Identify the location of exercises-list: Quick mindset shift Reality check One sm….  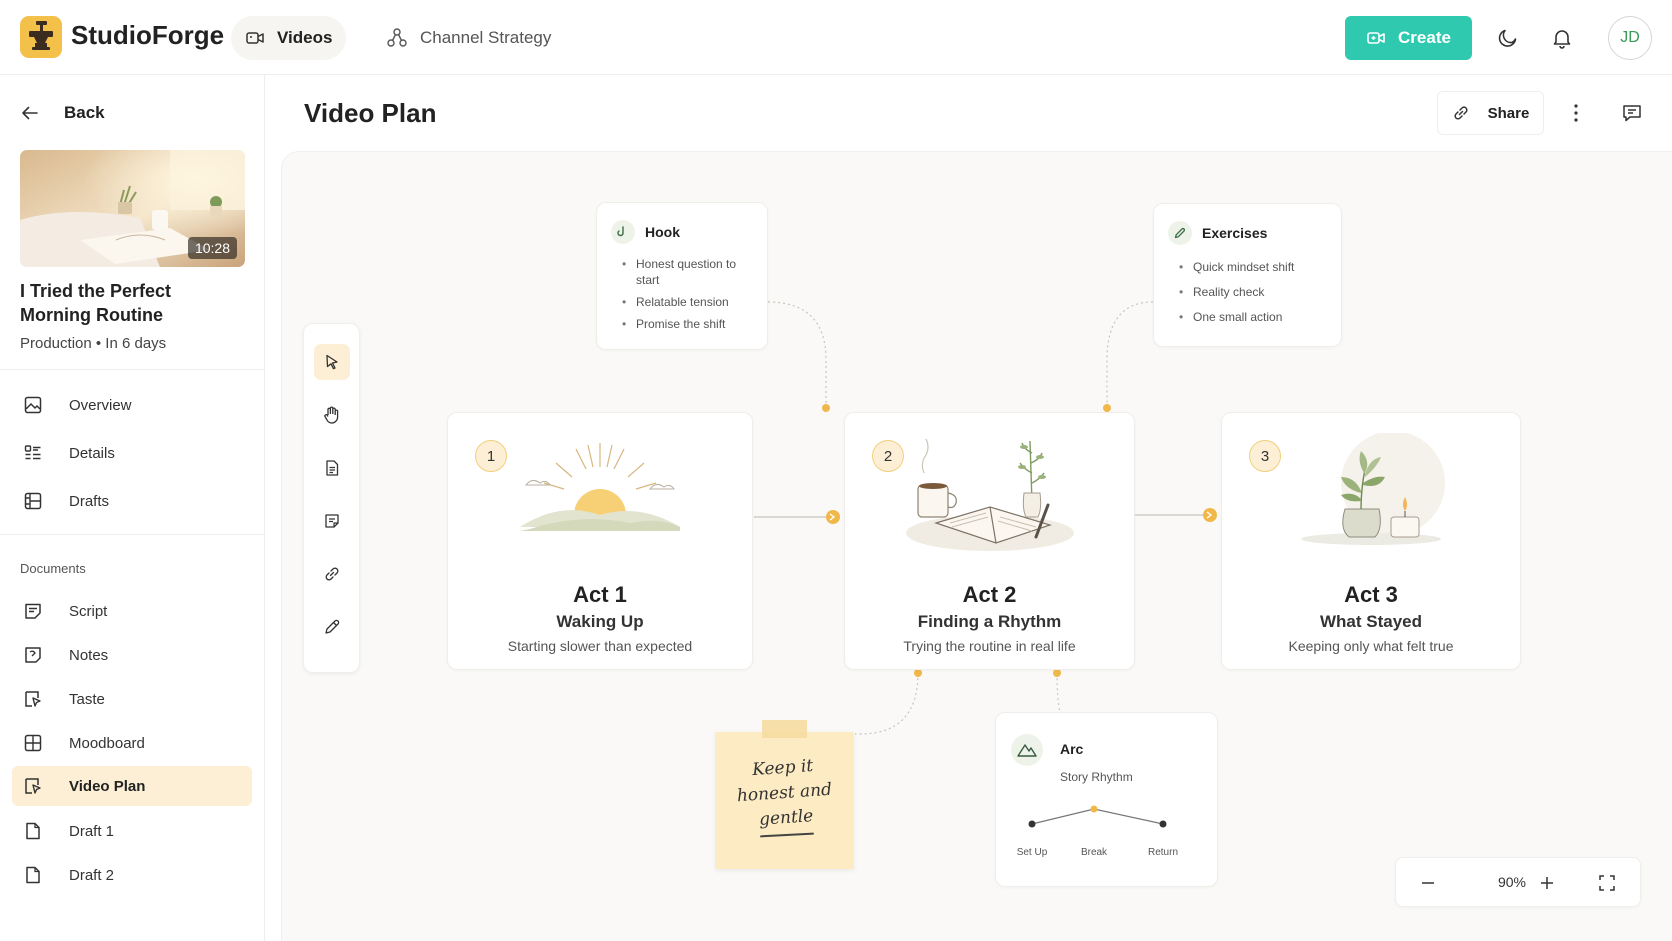
(1256, 295).